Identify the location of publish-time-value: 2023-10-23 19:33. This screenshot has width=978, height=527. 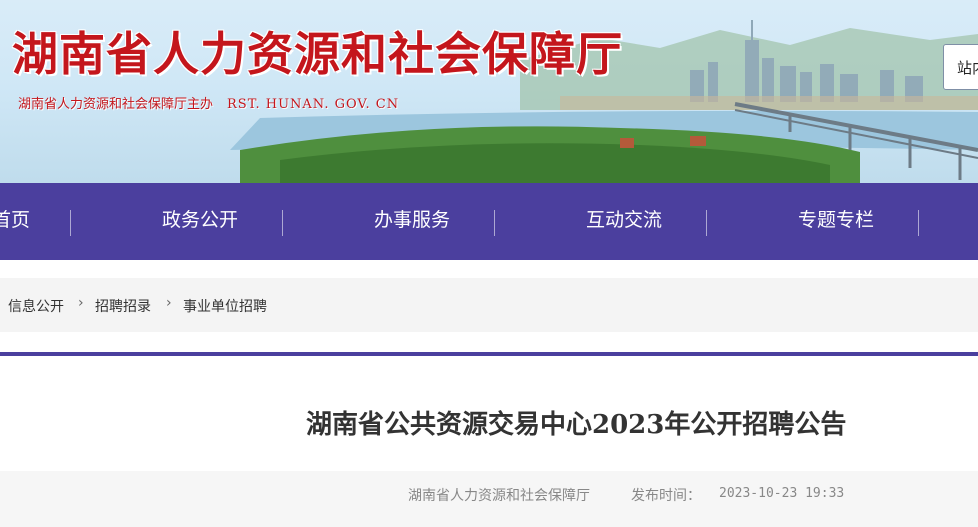
(782, 493).